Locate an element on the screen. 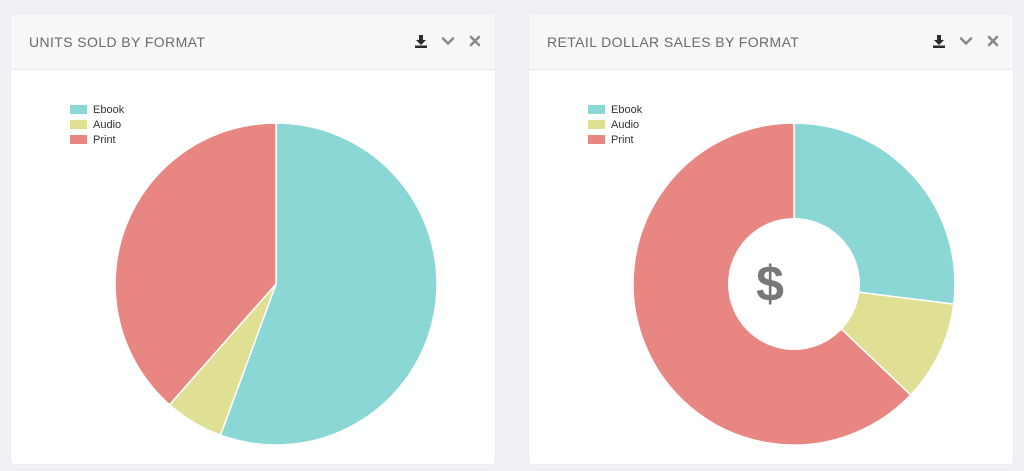 This screenshot has height=471, width=1024. panel-title: RETAIL DOLLAR SALES BY FORMAT is located at coordinates (673, 42).